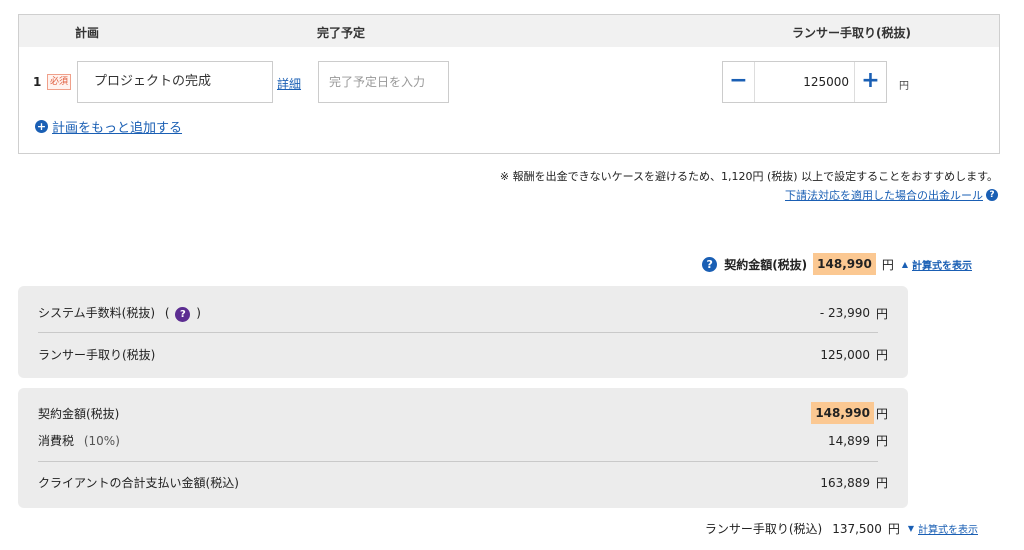  I want to click on header-fee: ランサー手取り(税抜), so click(851, 33).